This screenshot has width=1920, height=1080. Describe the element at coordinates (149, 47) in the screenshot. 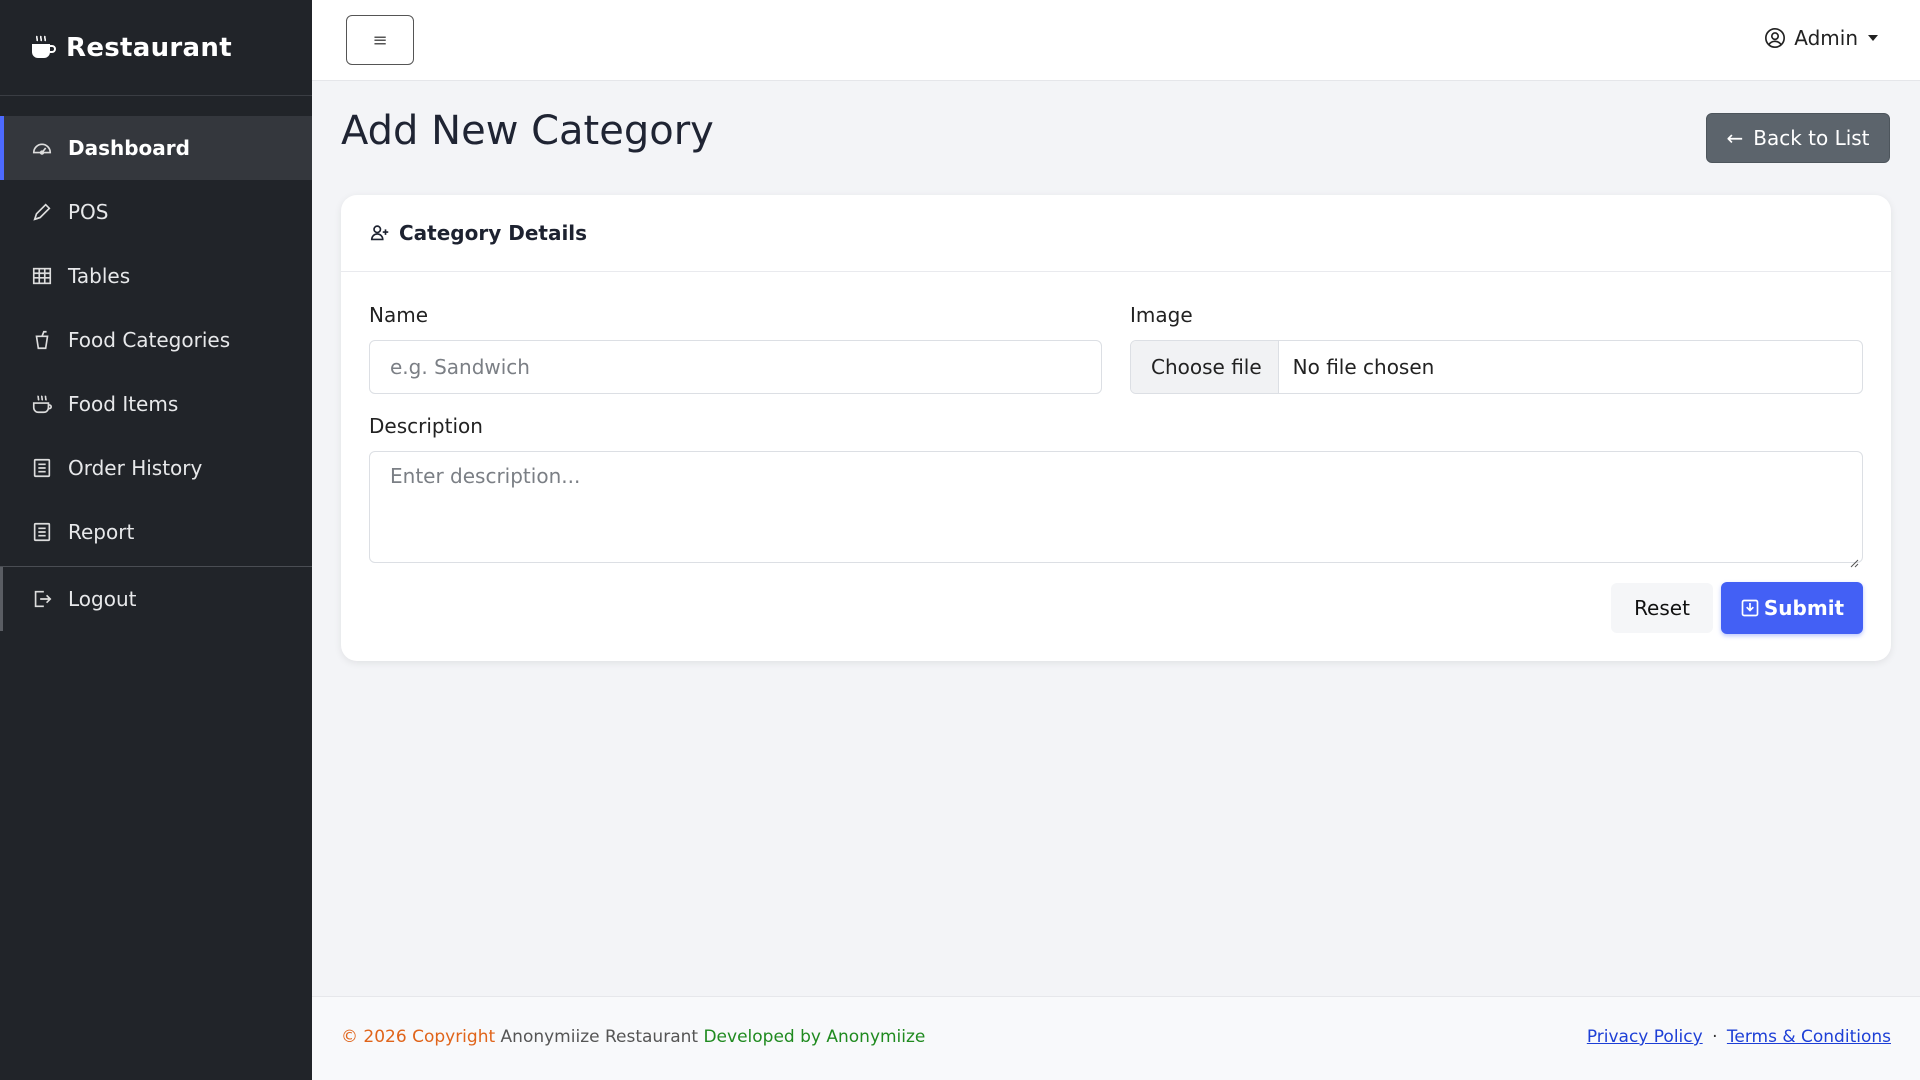

I see `brand-name: Restaurant` at that location.